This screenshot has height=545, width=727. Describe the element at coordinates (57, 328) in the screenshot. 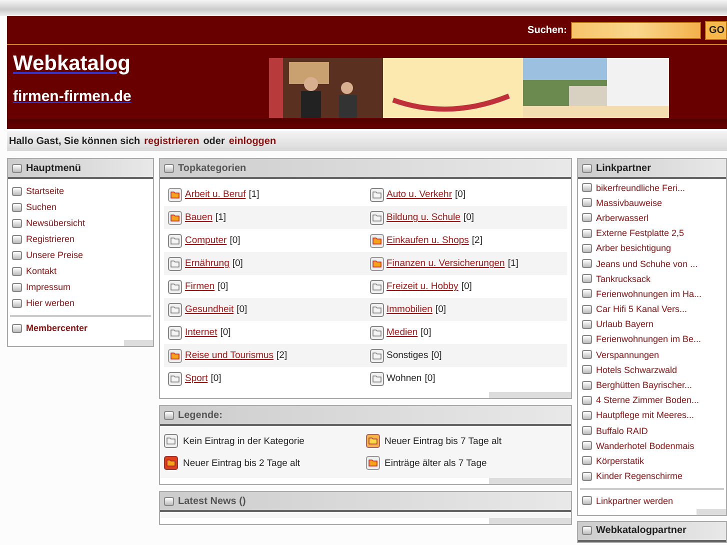

I see `membercenter-link: Membercenter` at that location.